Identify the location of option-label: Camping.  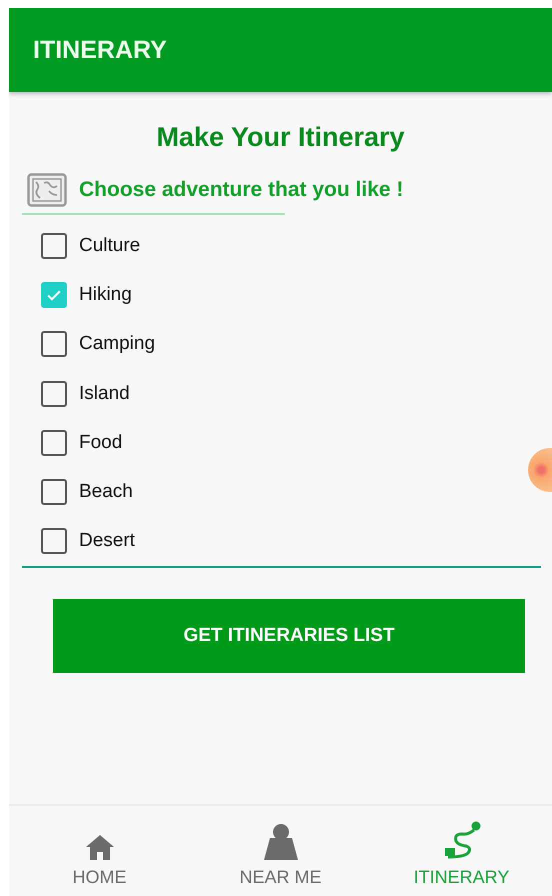
(117, 344).